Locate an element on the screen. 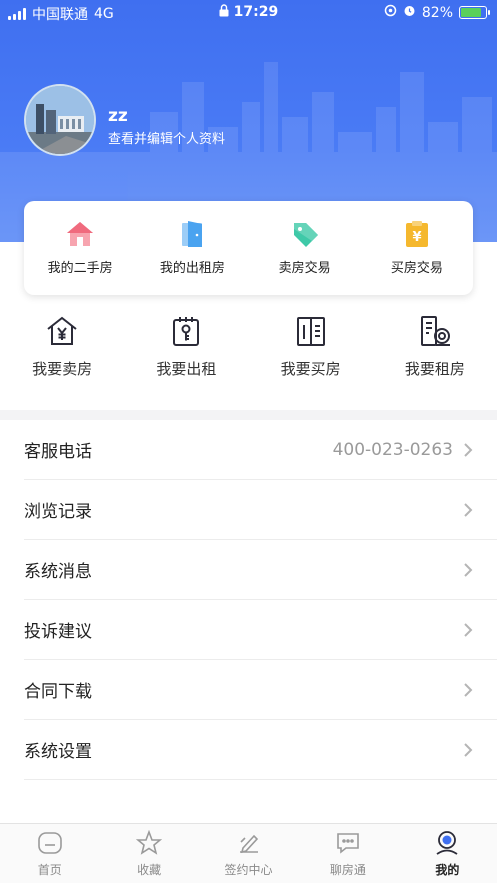 The width and height of the screenshot is (497, 883). edit-profile-link: 查看并编辑个人资料 is located at coordinates (166, 137).